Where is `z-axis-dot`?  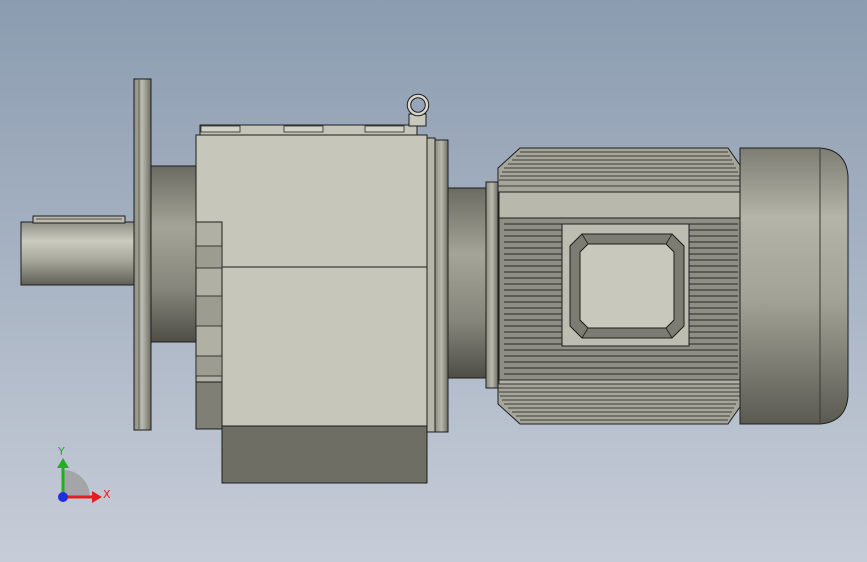 z-axis-dot is located at coordinates (63, 497).